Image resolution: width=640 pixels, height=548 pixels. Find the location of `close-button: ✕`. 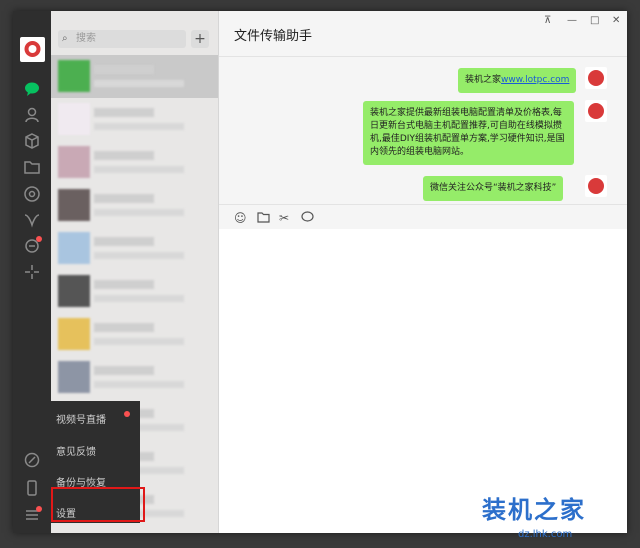

close-button: ✕ is located at coordinates (616, 20).